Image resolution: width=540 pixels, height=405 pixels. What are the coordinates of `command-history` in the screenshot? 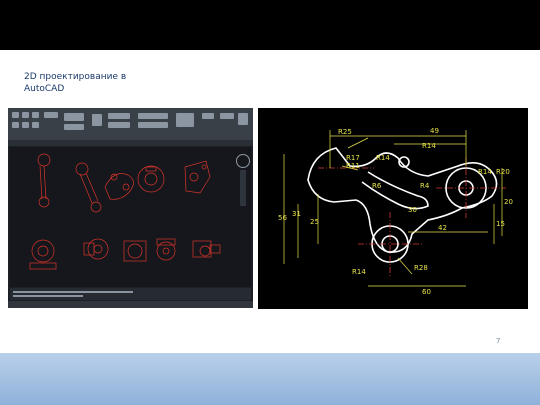 It's located at (73, 292).